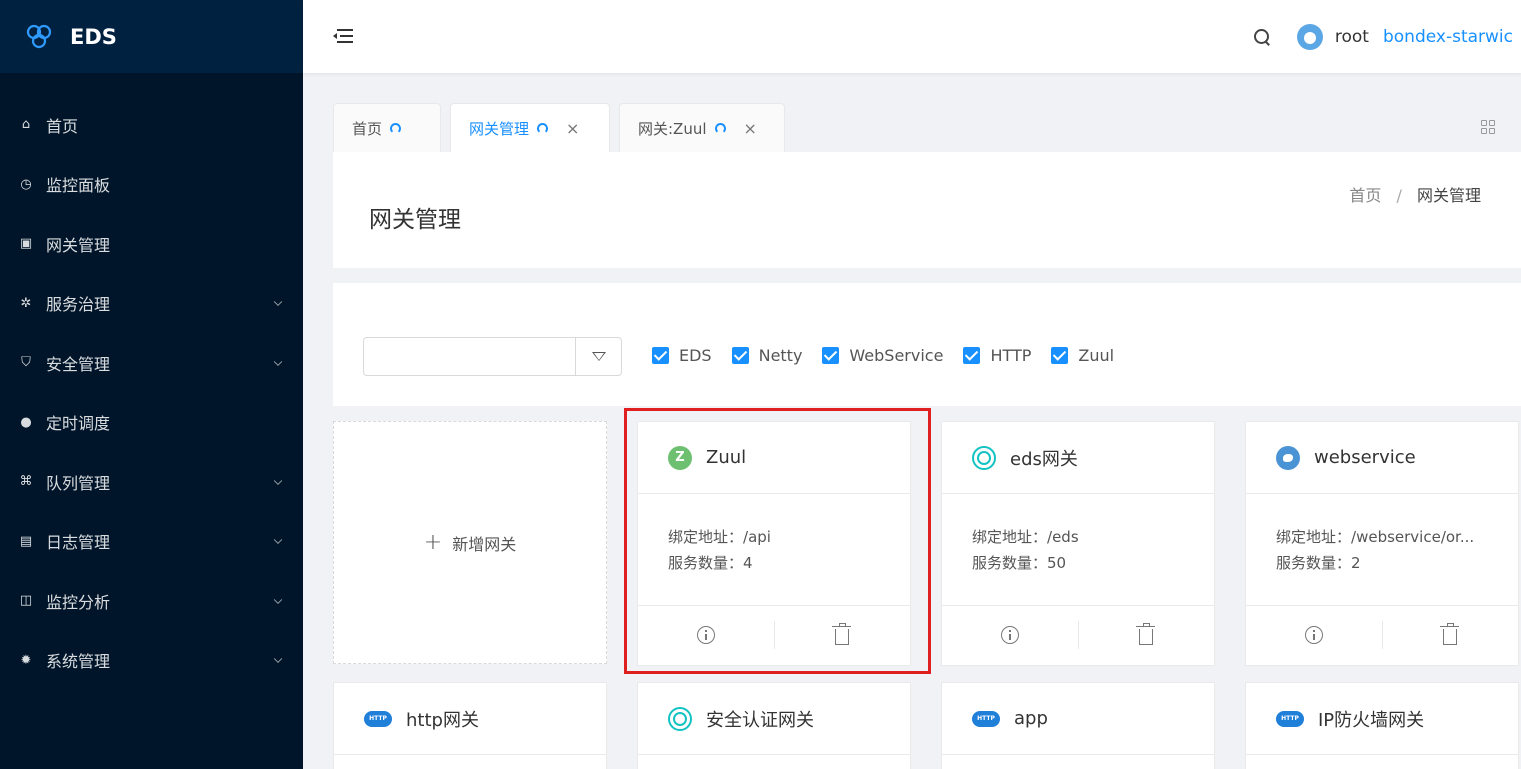 The width and height of the screenshot is (1521, 769). What do you see at coordinates (1078, 719) in the screenshot?
I see `card-header: HTTP app` at bounding box center [1078, 719].